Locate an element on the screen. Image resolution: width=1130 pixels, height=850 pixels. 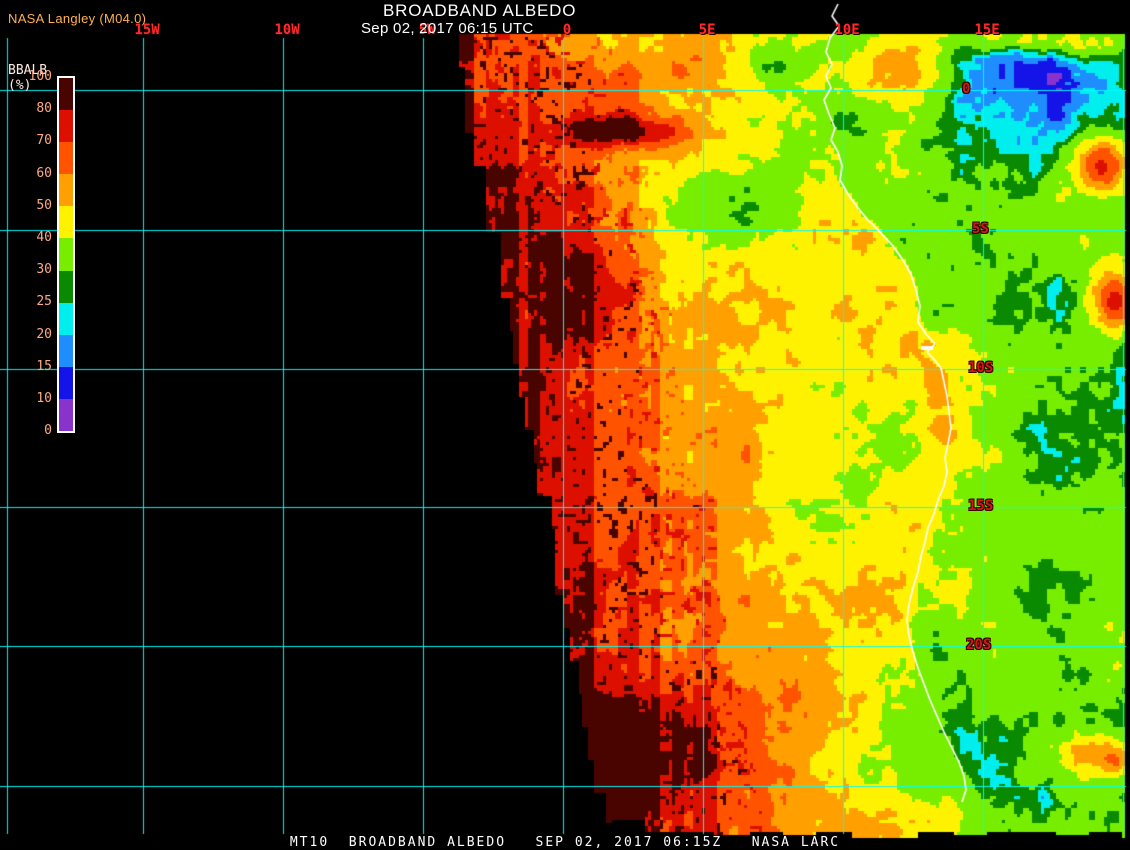
latitude-label: 0 is located at coordinates (966, 89).